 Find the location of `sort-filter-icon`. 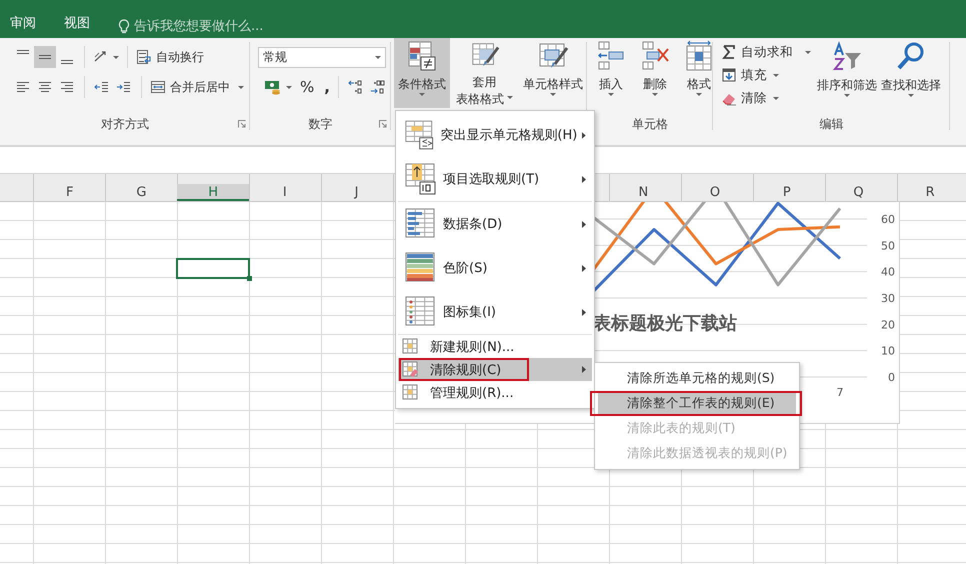

sort-filter-icon is located at coordinates (847, 57).